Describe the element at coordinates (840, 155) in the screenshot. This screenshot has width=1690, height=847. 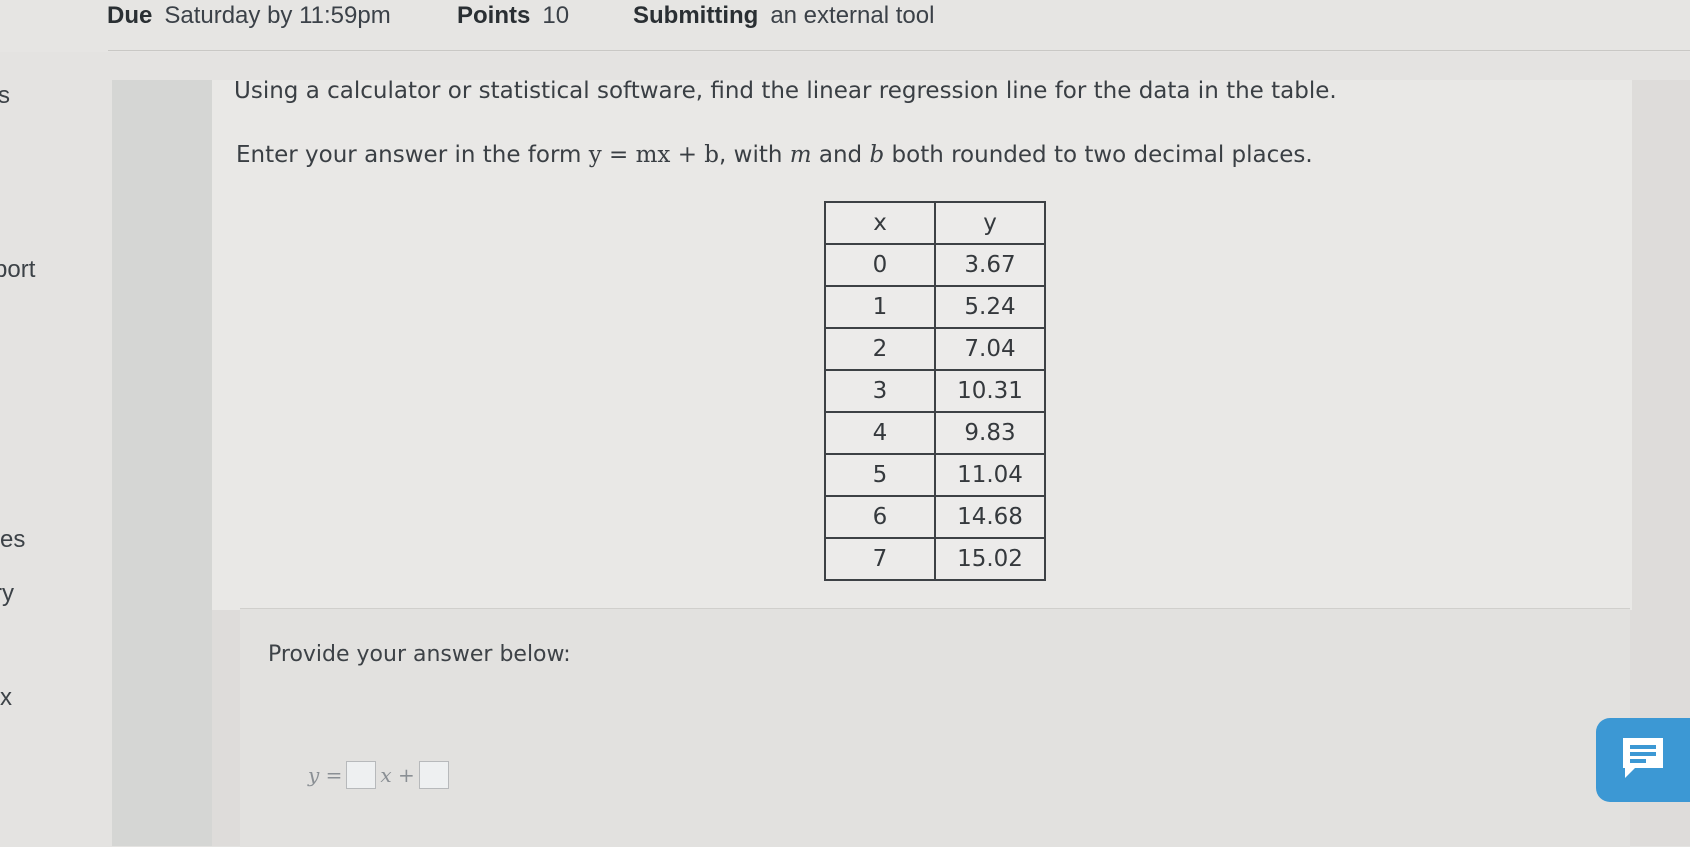
I see `format-mid-2: and` at that location.